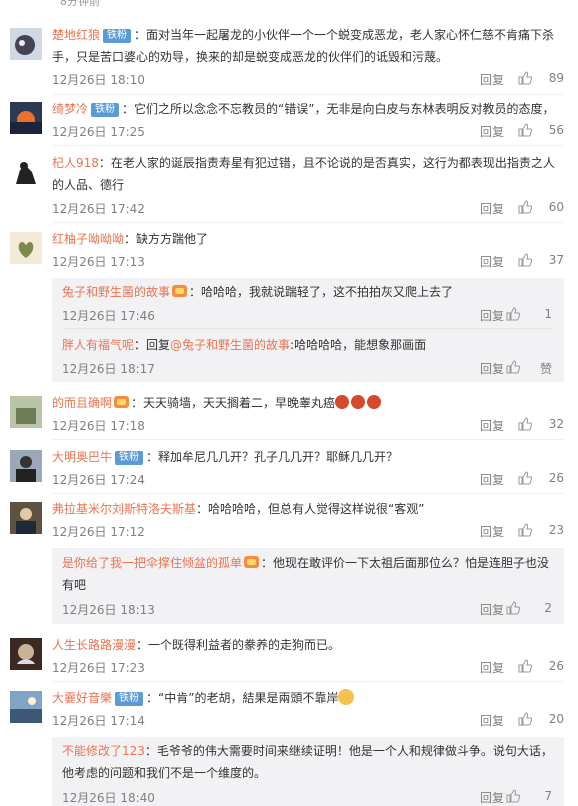 The image size is (578, 806). I want to click on emoji-icon, so click(342, 402).